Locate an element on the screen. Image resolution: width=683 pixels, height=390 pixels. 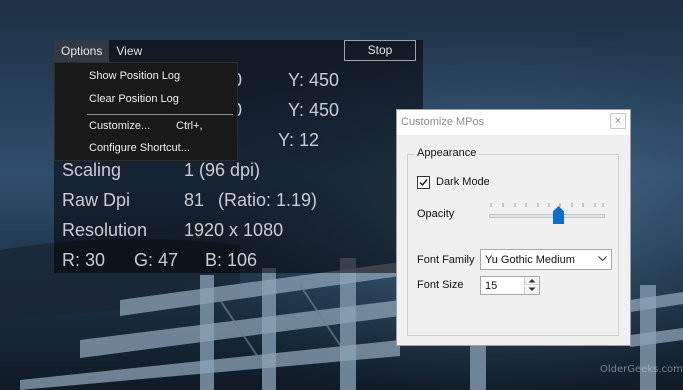
font-size-value: 15 is located at coordinates (491, 286).